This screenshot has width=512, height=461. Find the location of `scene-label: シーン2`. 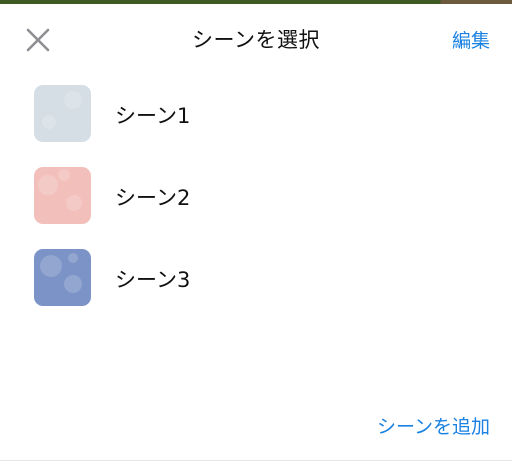

scene-label: シーン2 is located at coordinates (153, 198).